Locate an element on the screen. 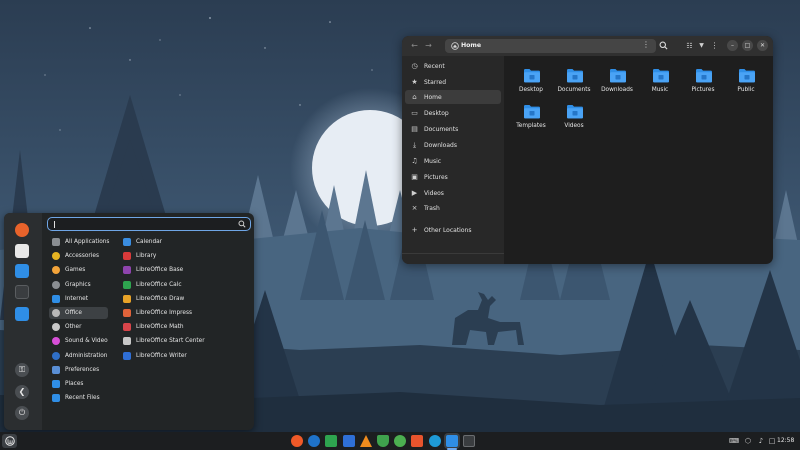 Image resolution: width=800 pixels, height=450 pixels. folder-label: Public is located at coordinates (746, 90).